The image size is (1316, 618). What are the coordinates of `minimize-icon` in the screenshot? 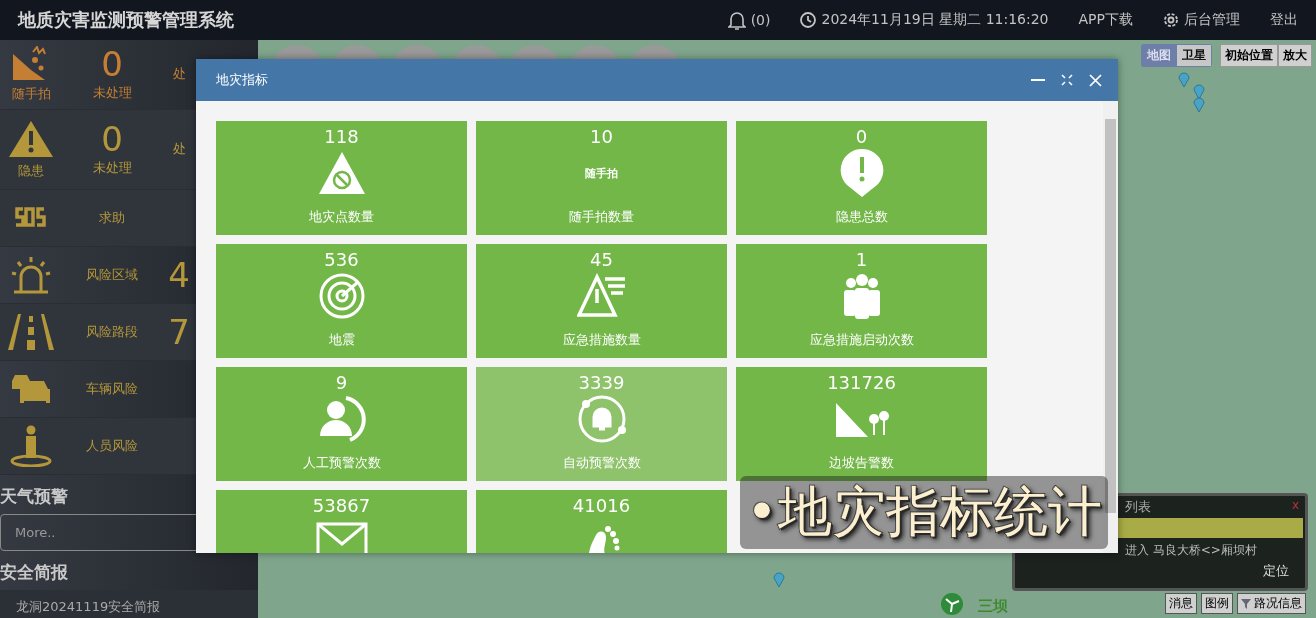 It's located at (1038, 80).